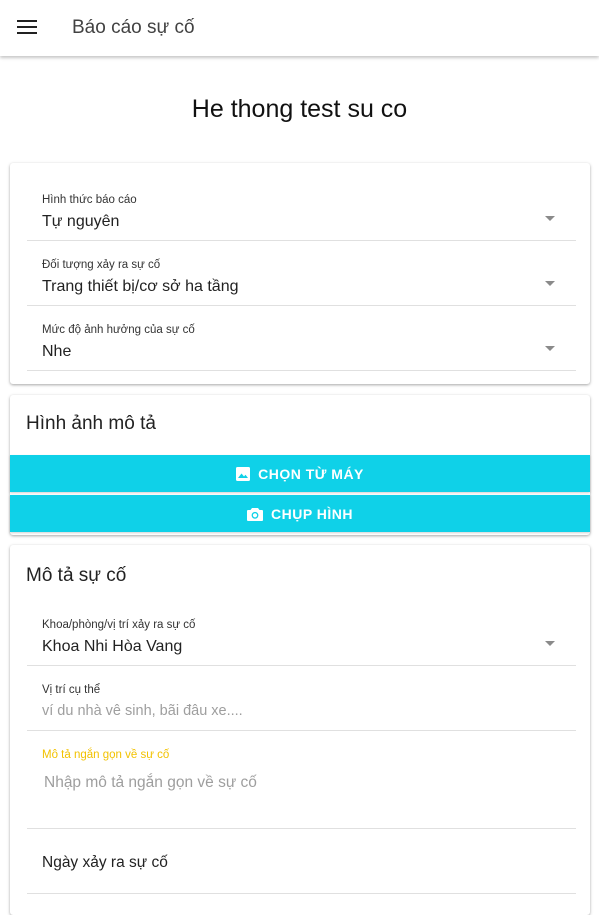 The height and width of the screenshot is (915, 599). I want to click on take-photo-button: CHỤP HÌNH, so click(300, 513).